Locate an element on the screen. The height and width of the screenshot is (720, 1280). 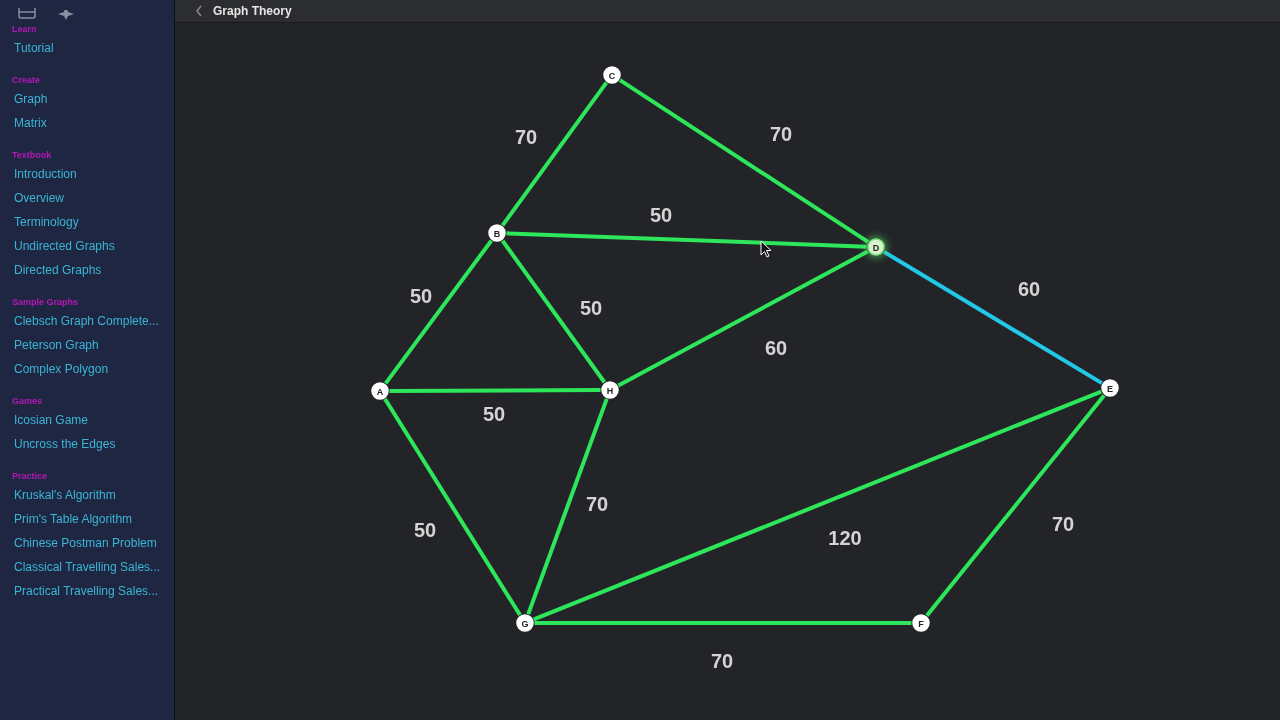
section-heading: Sample Graphs is located at coordinates (46, 302).